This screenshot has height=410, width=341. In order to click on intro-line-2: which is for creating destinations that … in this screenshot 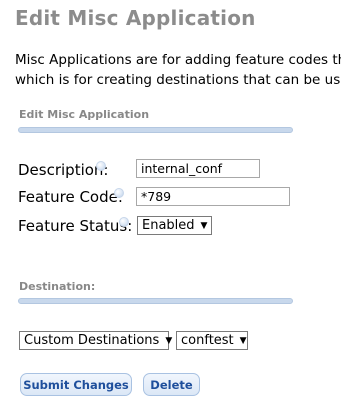, I will do `click(178, 80)`.